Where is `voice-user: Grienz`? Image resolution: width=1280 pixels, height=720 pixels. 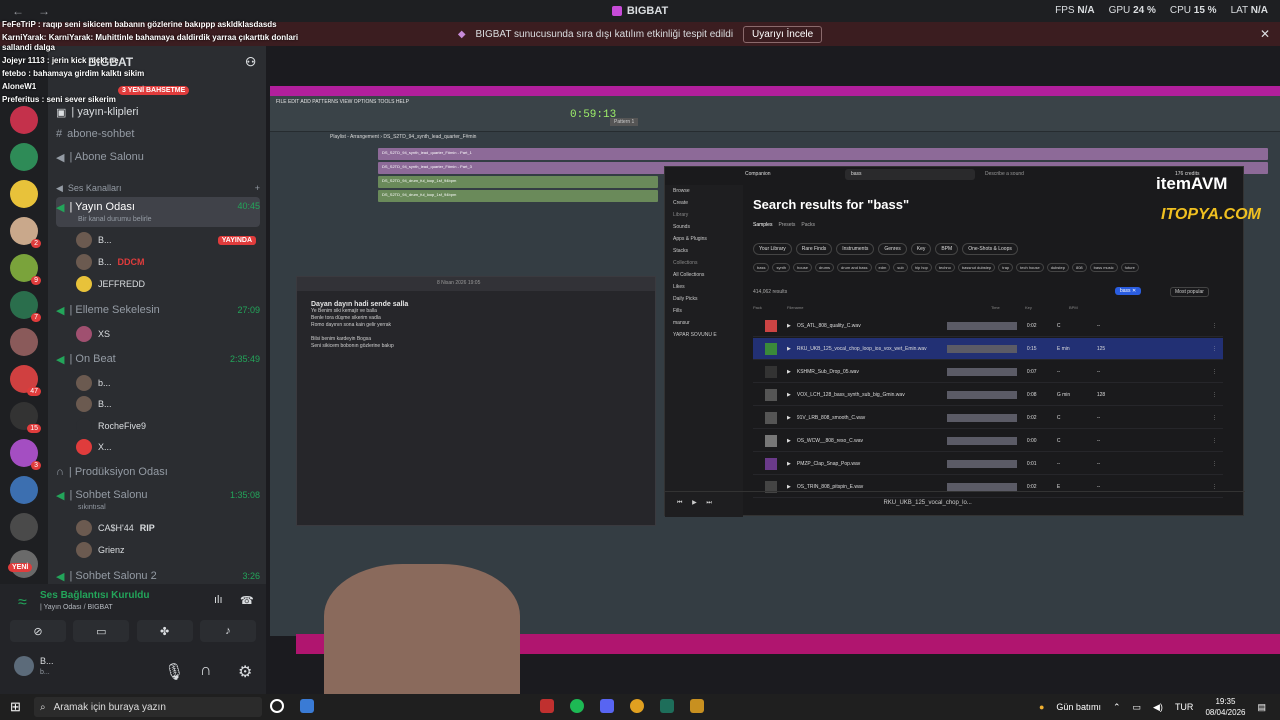
voice-user: Grienz is located at coordinates (100, 550).